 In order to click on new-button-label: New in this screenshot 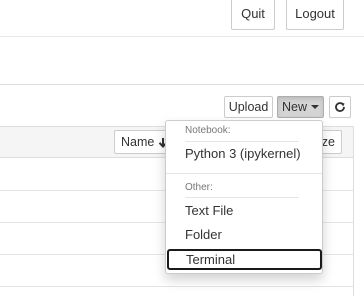, I will do `click(294, 107)`.